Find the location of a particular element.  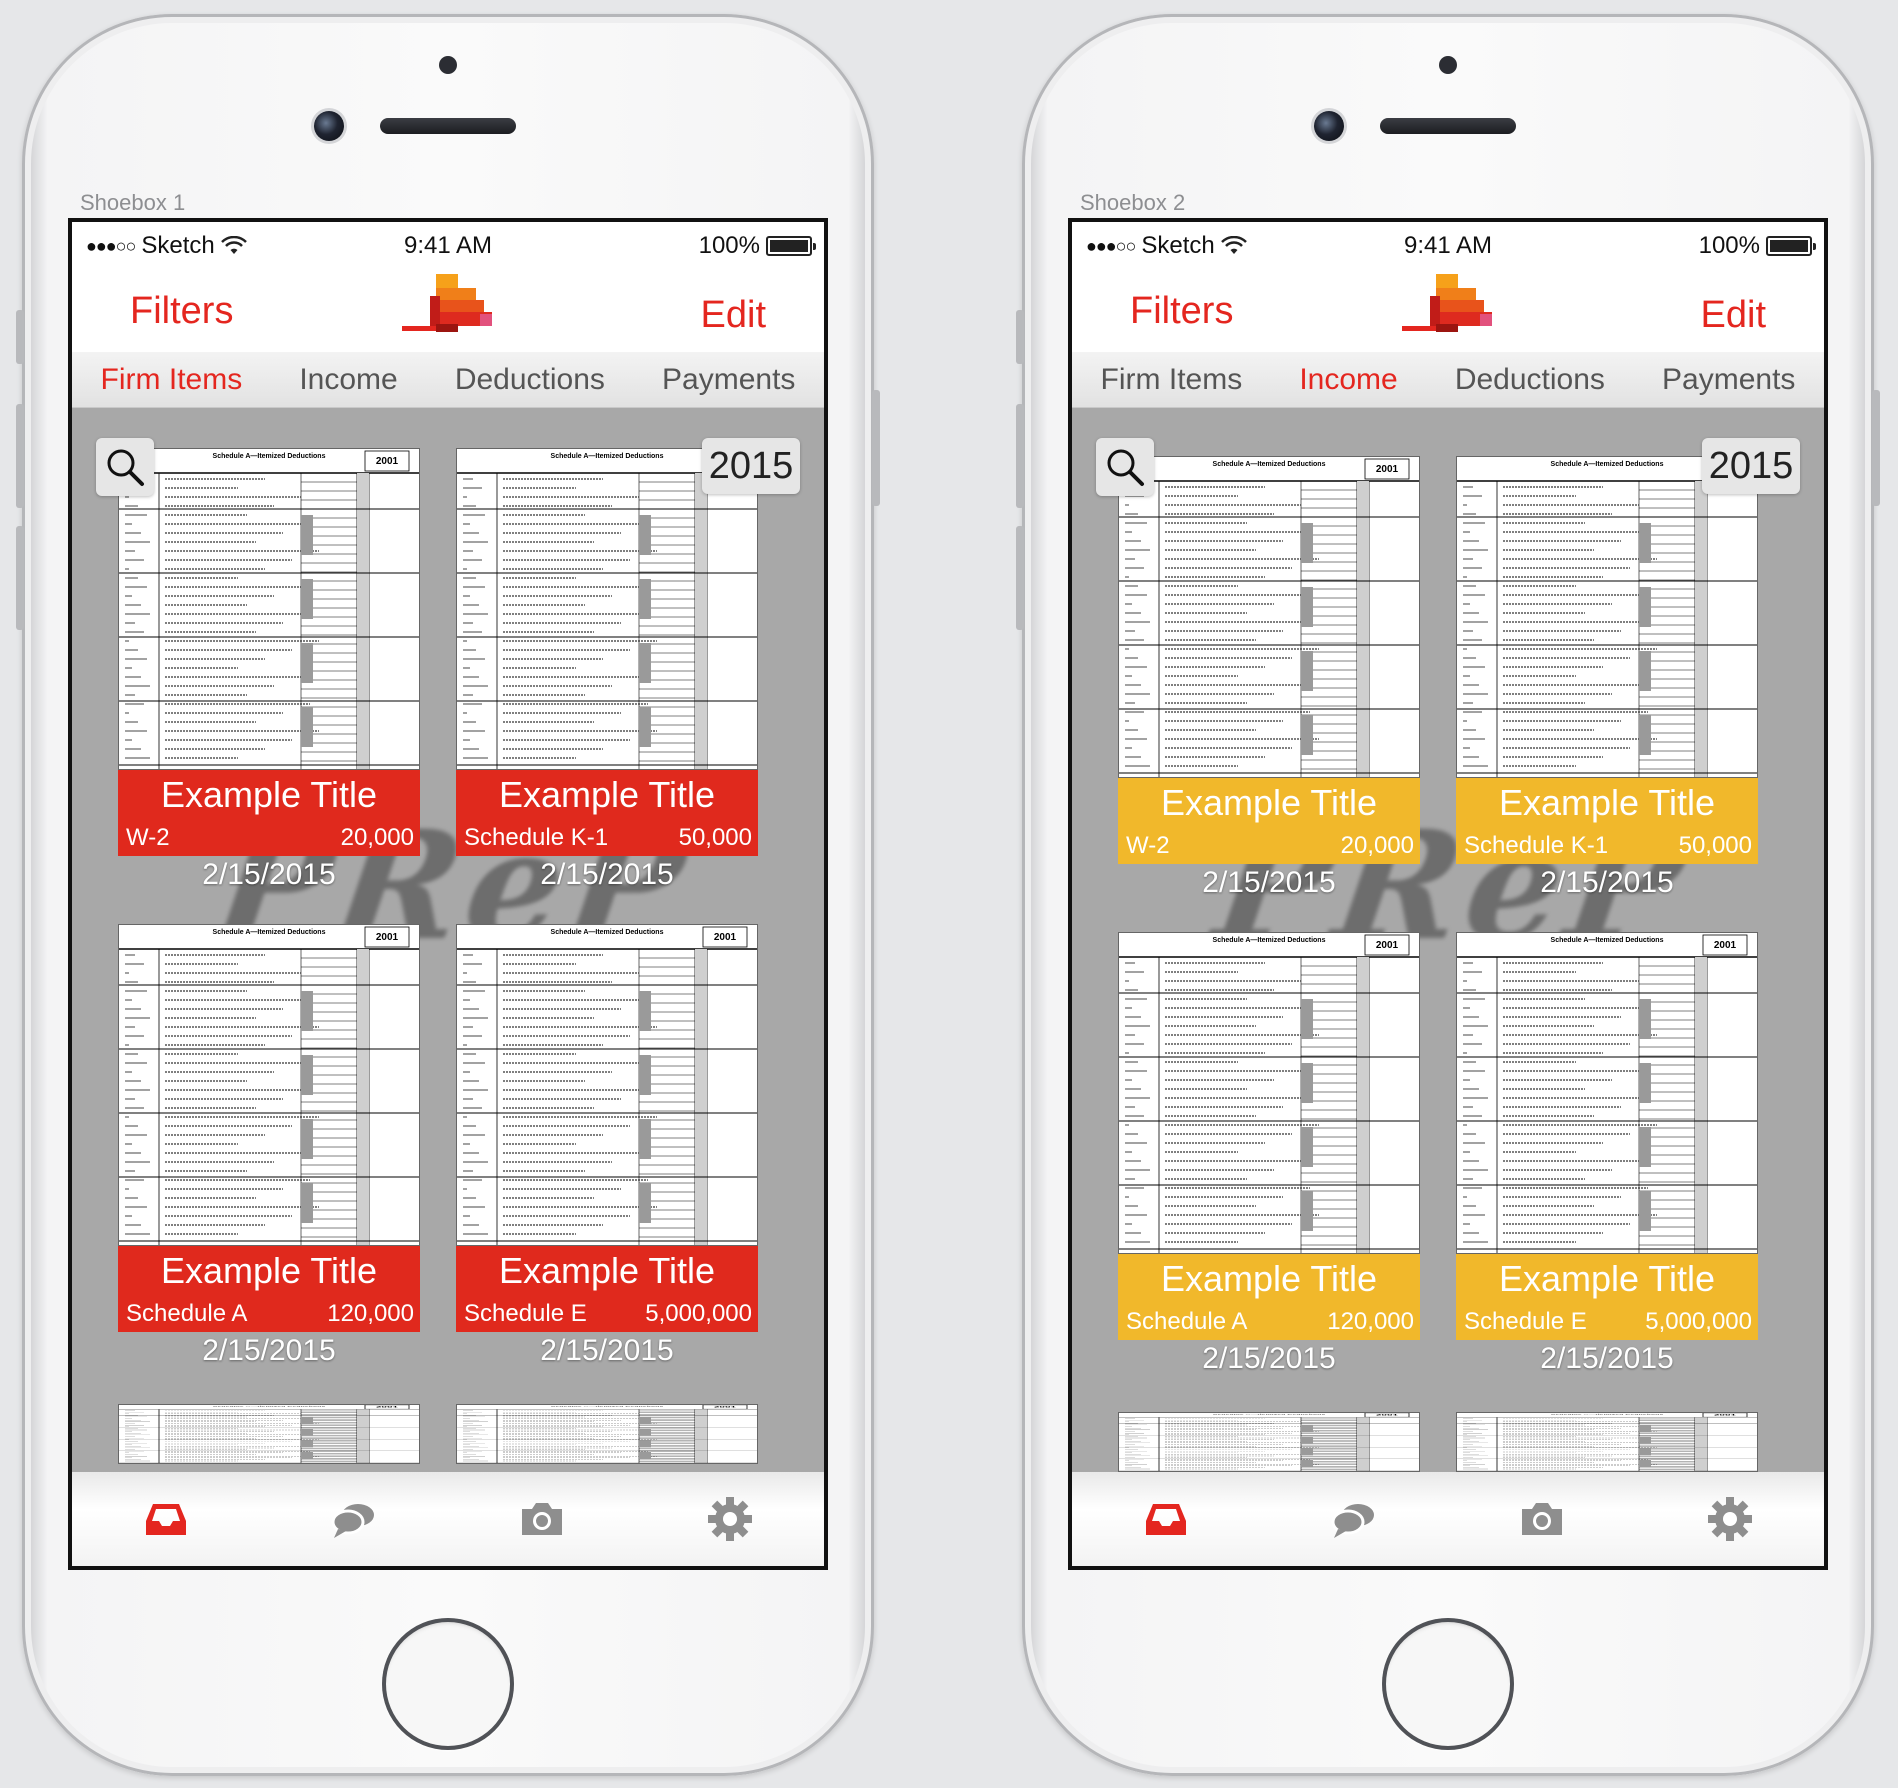

battery: 100% is located at coordinates (1757, 246).